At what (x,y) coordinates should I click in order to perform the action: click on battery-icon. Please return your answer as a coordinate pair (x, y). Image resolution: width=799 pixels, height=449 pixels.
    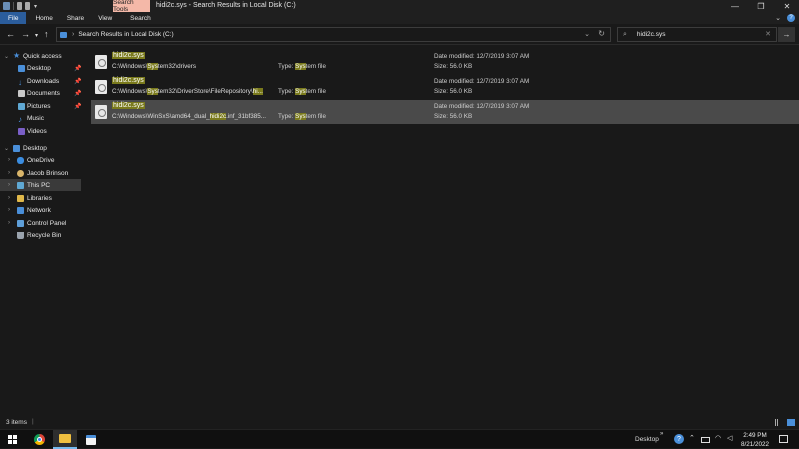
    Looking at the image, I should click on (705, 440).